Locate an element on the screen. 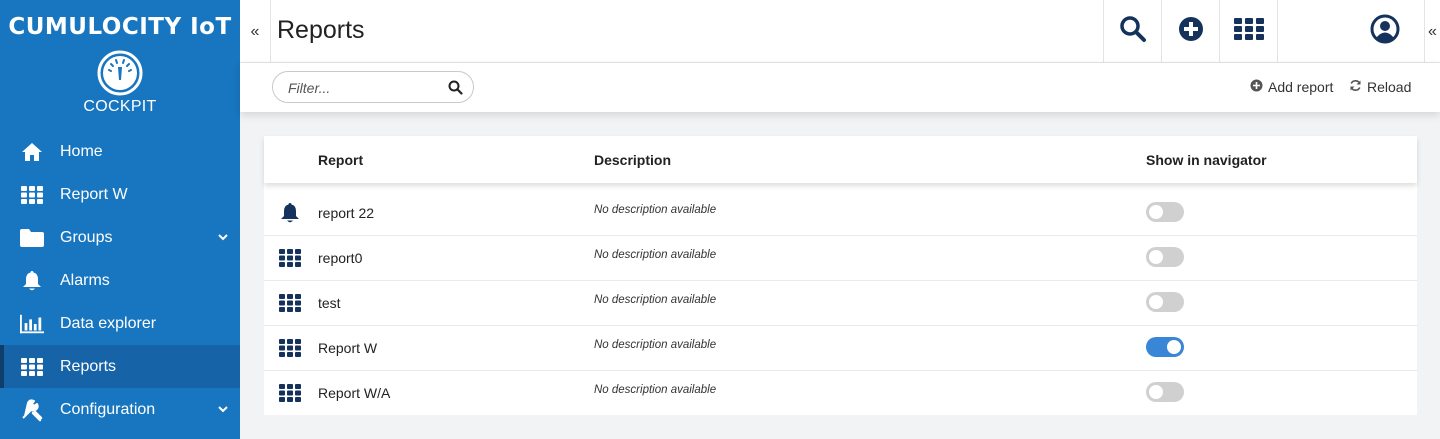 This screenshot has width=1440, height=439. action-bar: Add report Reload is located at coordinates (840, 87).